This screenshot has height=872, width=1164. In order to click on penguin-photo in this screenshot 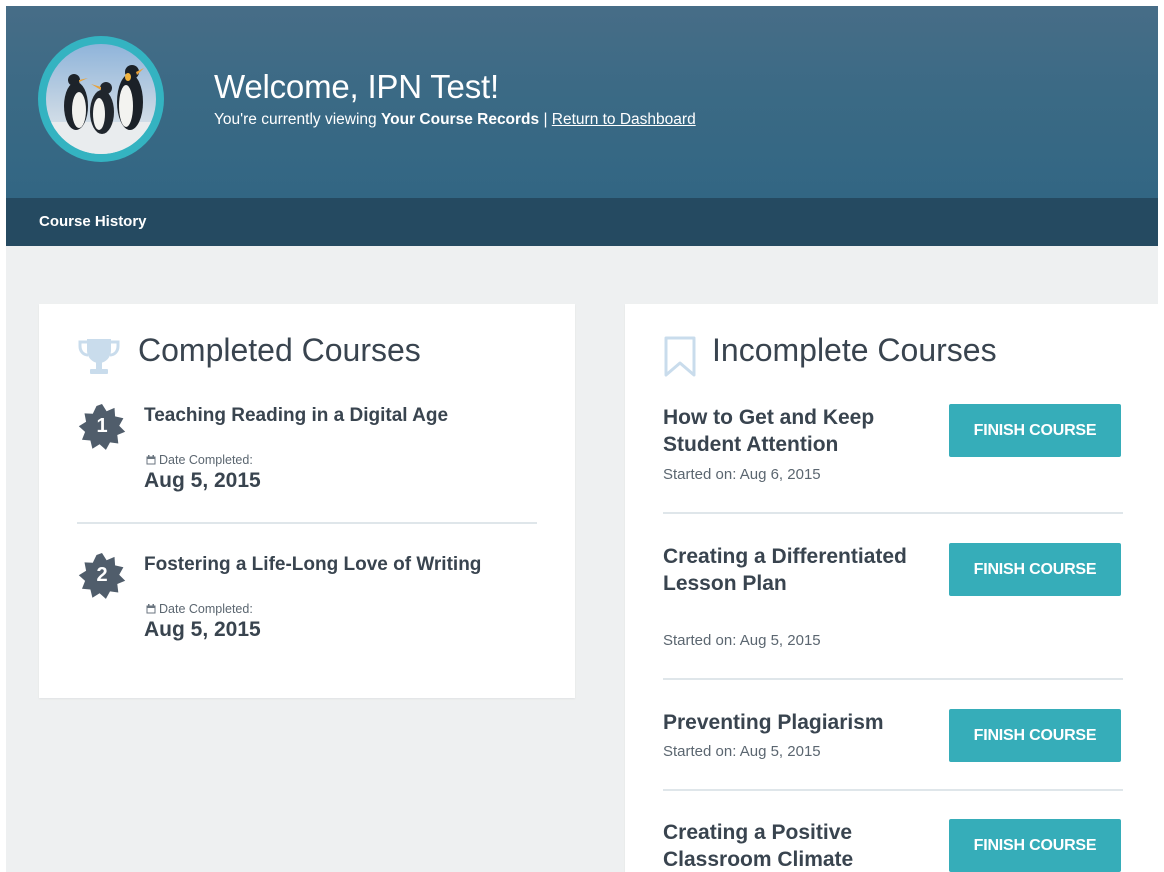, I will do `click(101, 99)`.